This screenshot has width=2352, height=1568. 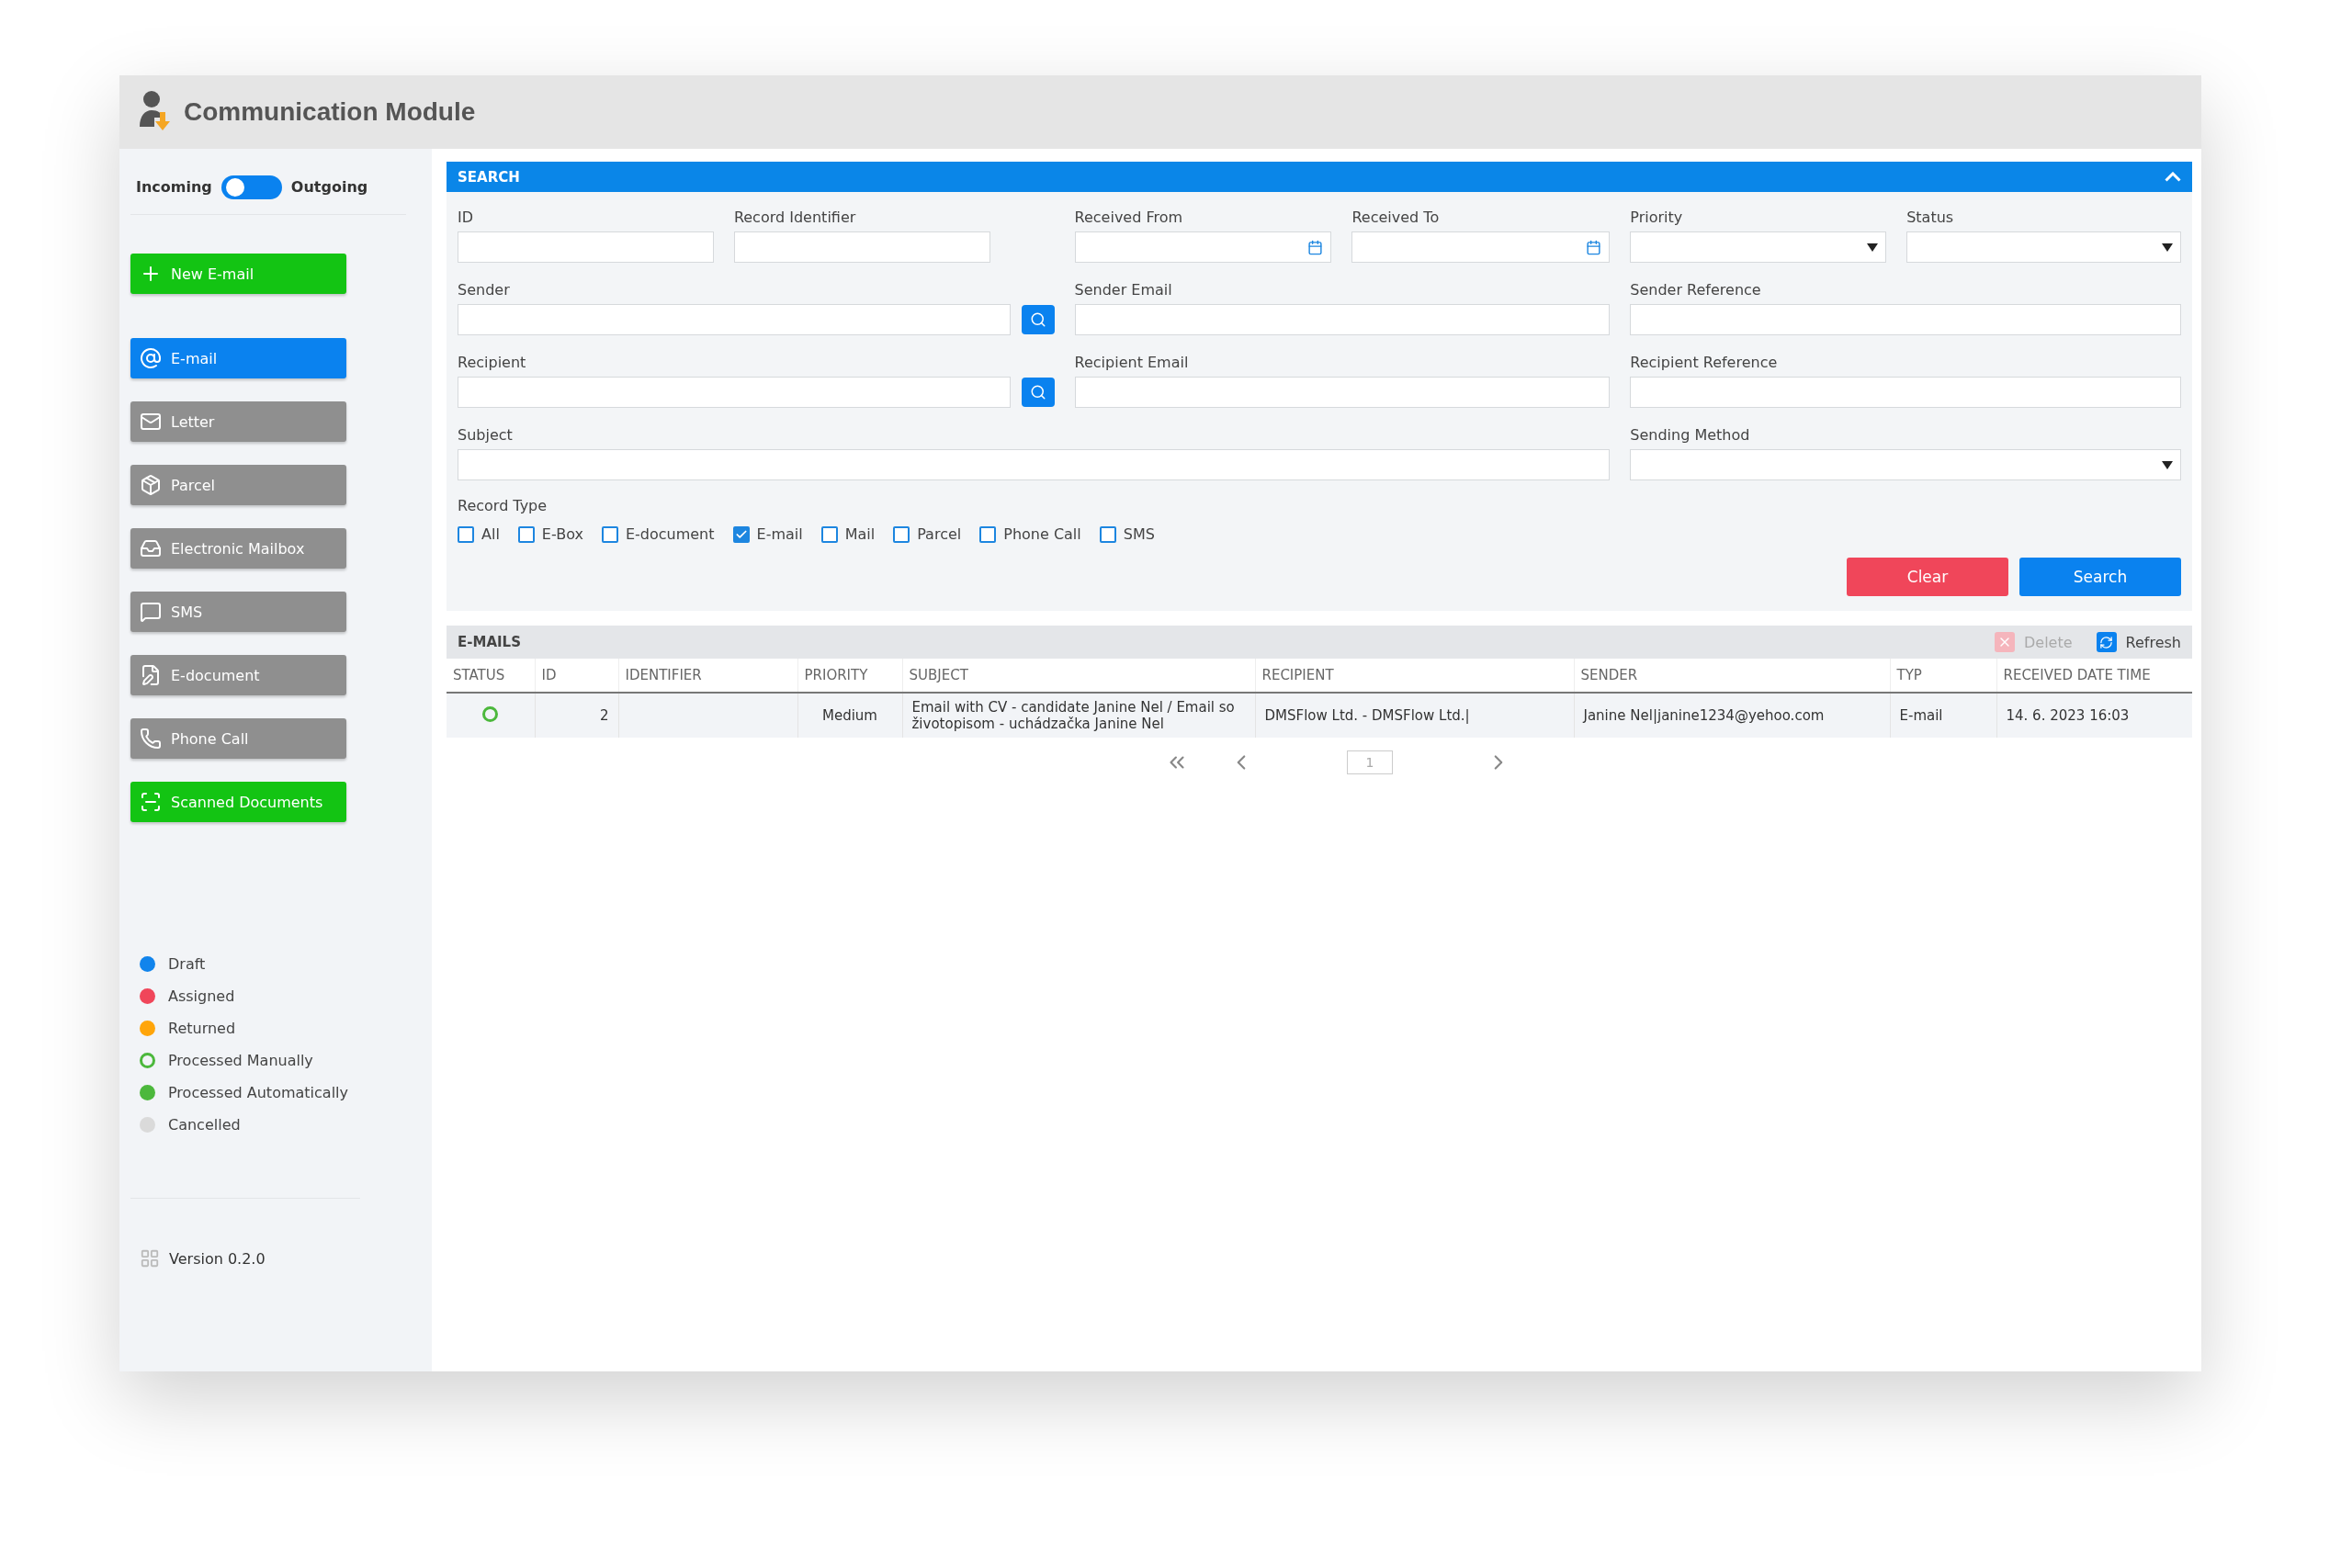 I want to click on toggle-label: Outgoing, so click(x=329, y=187).